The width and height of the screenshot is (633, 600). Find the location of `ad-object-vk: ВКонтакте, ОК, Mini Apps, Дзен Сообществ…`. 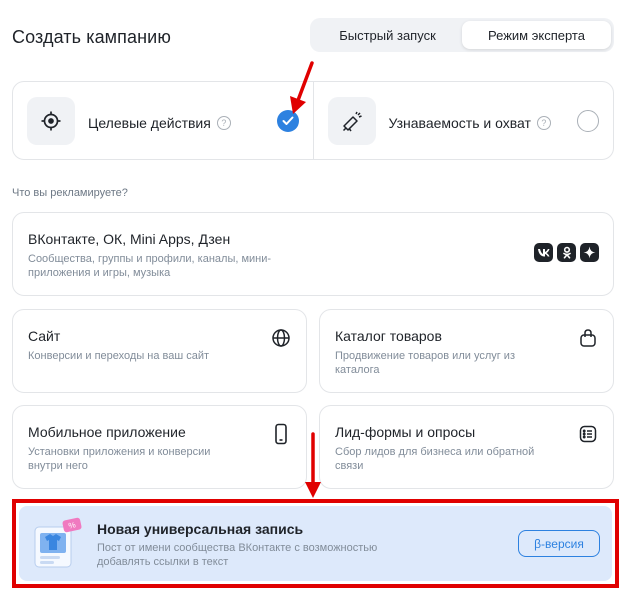

ad-object-vk: ВКонтакте, ОК, Mini Apps, Дзен Сообществ… is located at coordinates (313, 254).